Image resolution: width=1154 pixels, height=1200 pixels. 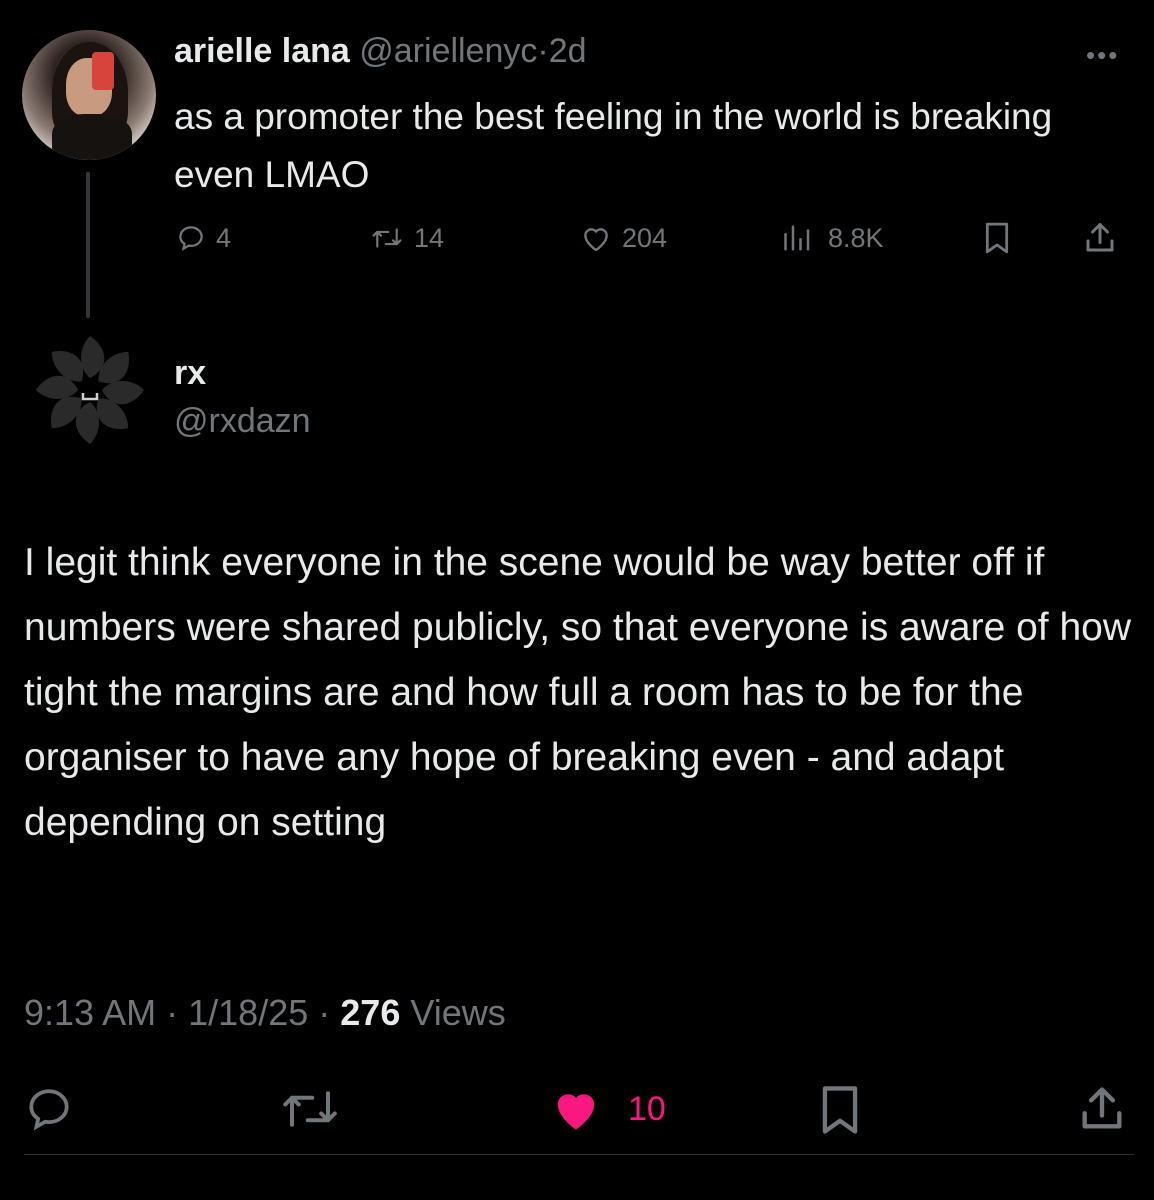 I want to click on reply-button: 4, so click(x=203, y=238).